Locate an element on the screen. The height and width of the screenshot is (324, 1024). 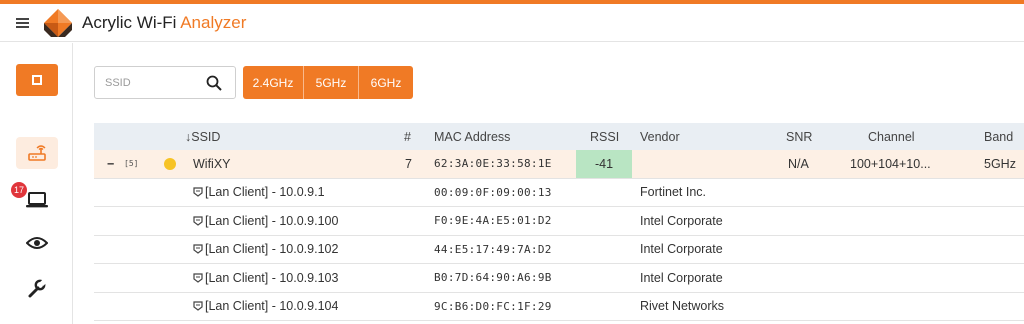
network-snr: N/A is located at coordinates (798, 163).